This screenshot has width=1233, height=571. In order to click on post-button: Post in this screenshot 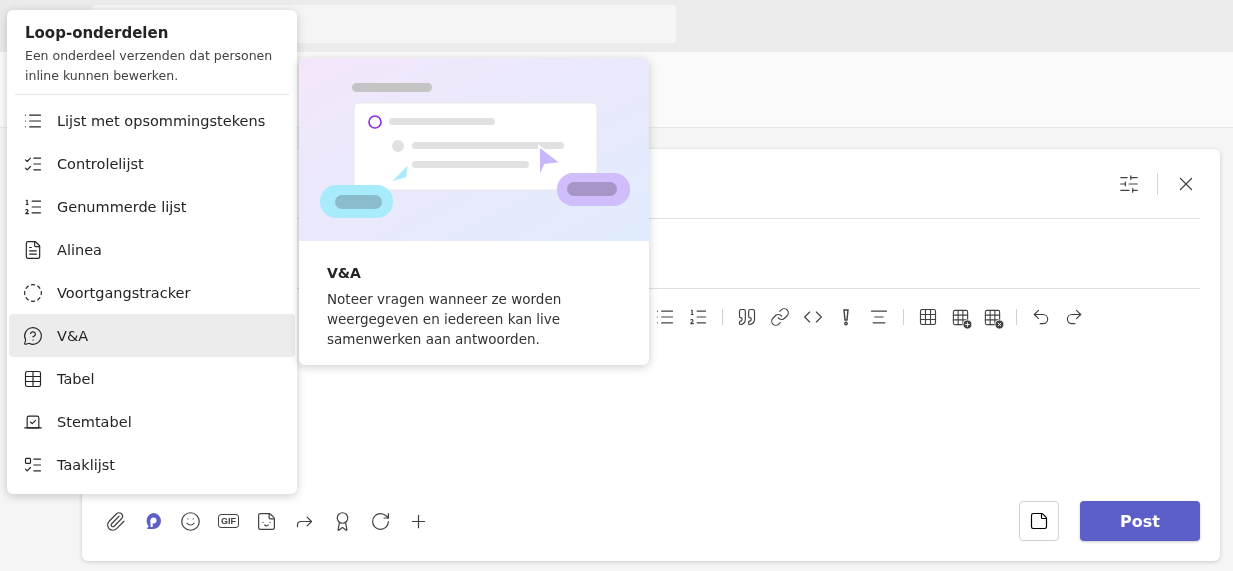, I will do `click(1140, 521)`.